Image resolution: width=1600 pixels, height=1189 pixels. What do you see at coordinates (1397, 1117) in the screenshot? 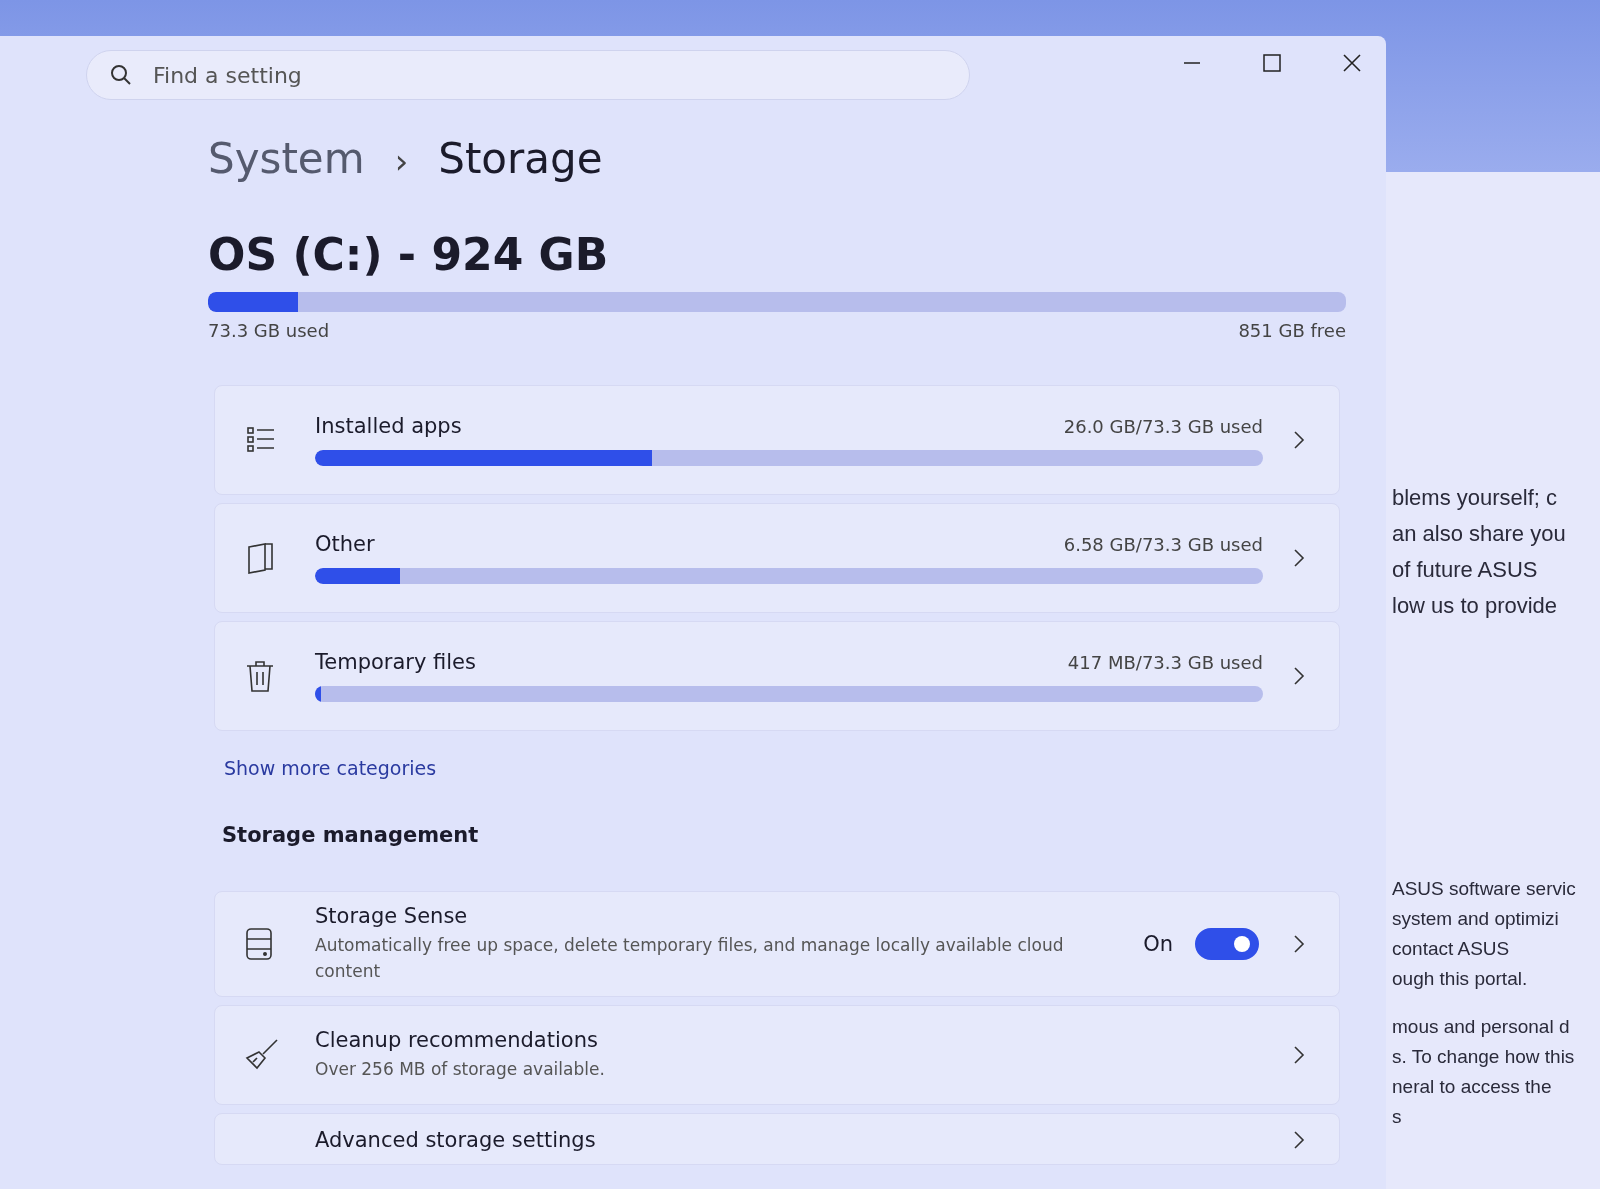
I see `window-text: s` at bounding box center [1397, 1117].